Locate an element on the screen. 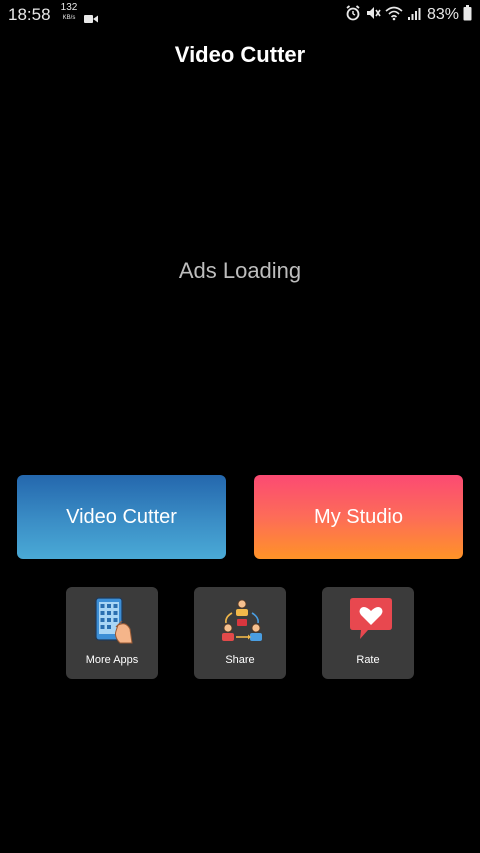 The height and width of the screenshot is (853, 480). network-speed: 132 KB/s is located at coordinates (69, 12).